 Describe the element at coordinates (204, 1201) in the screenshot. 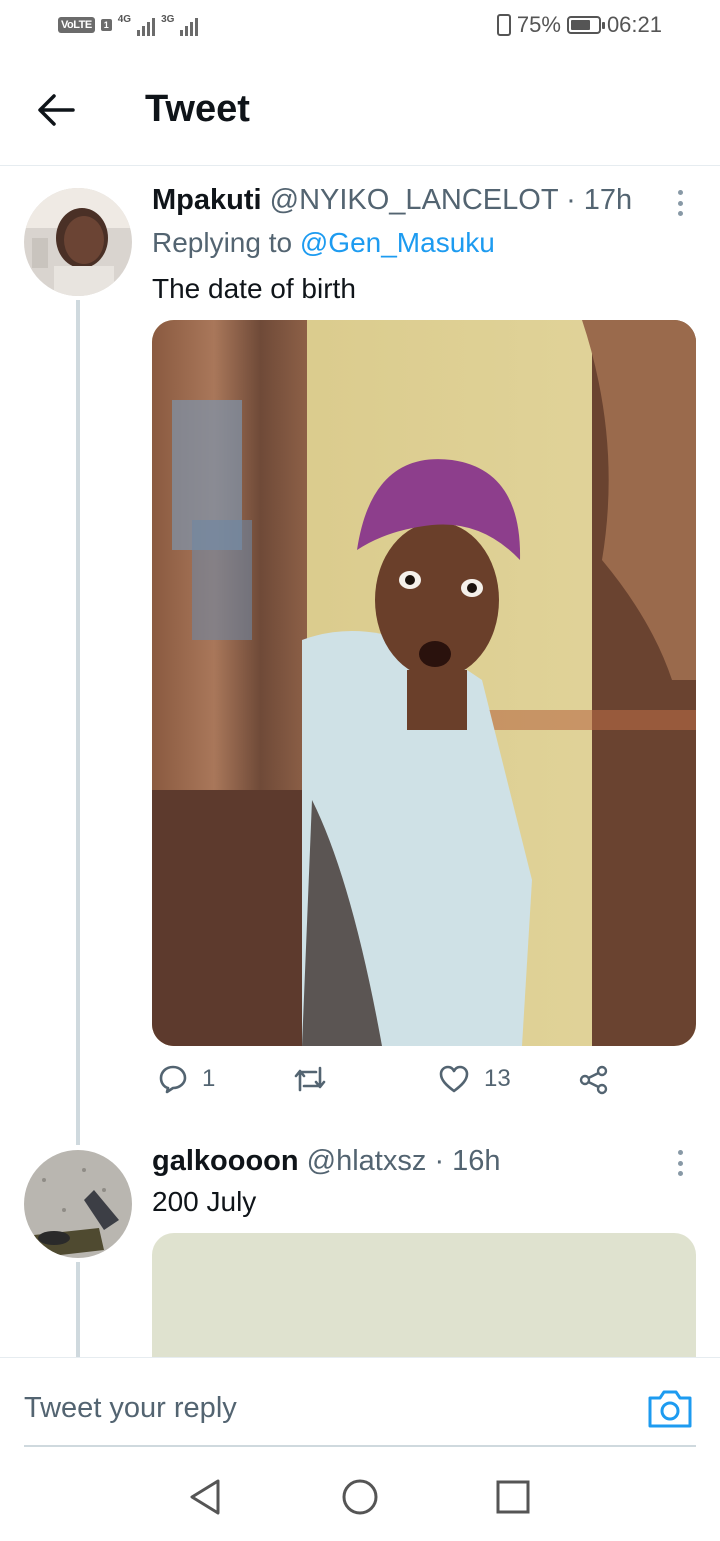

I see `tweet-text: 200 July` at that location.